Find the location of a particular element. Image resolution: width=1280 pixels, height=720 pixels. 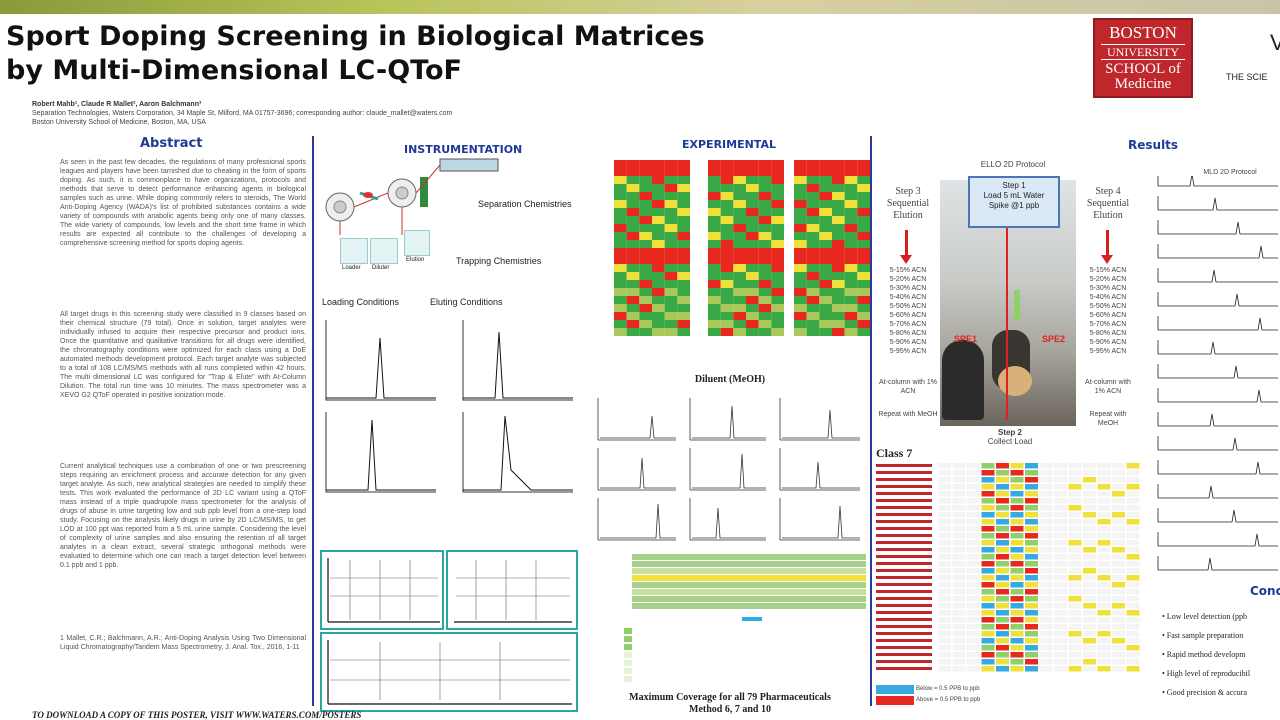

step3-sub: Sequential is located at coordinates (908, 203).